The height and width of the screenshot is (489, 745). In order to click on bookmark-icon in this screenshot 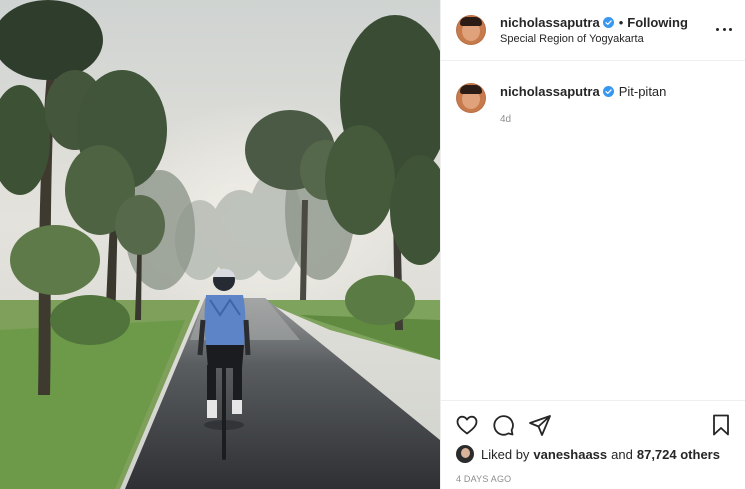, I will do `click(721, 425)`.